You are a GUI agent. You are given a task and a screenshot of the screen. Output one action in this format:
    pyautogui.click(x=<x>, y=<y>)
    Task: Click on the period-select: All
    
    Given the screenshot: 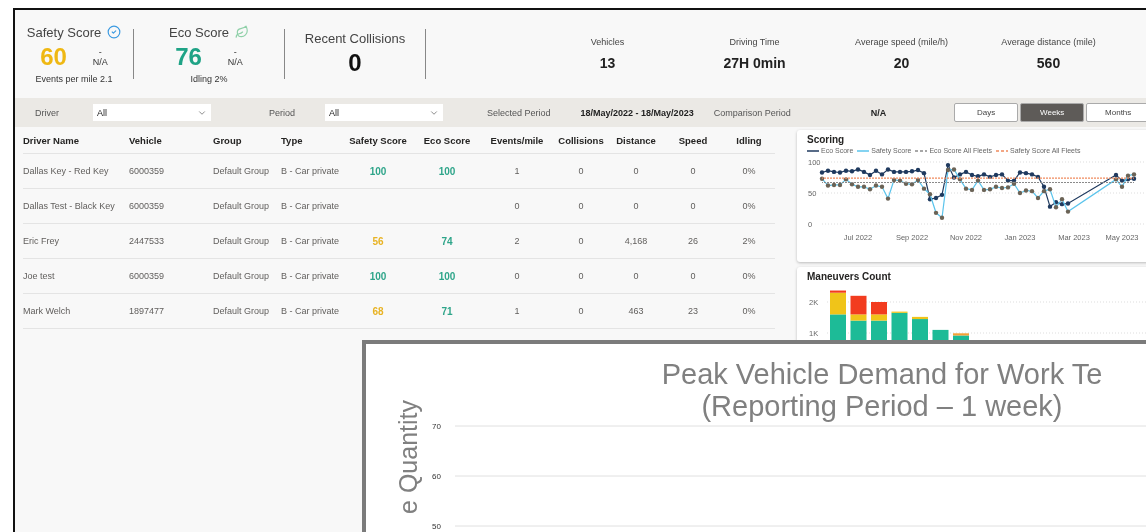 What is the action you would take?
    pyautogui.click(x=384, y=112)
    